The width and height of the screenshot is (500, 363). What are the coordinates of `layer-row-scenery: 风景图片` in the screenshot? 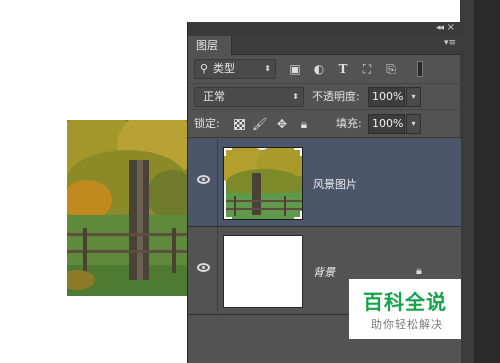 It's located at (324, 183).